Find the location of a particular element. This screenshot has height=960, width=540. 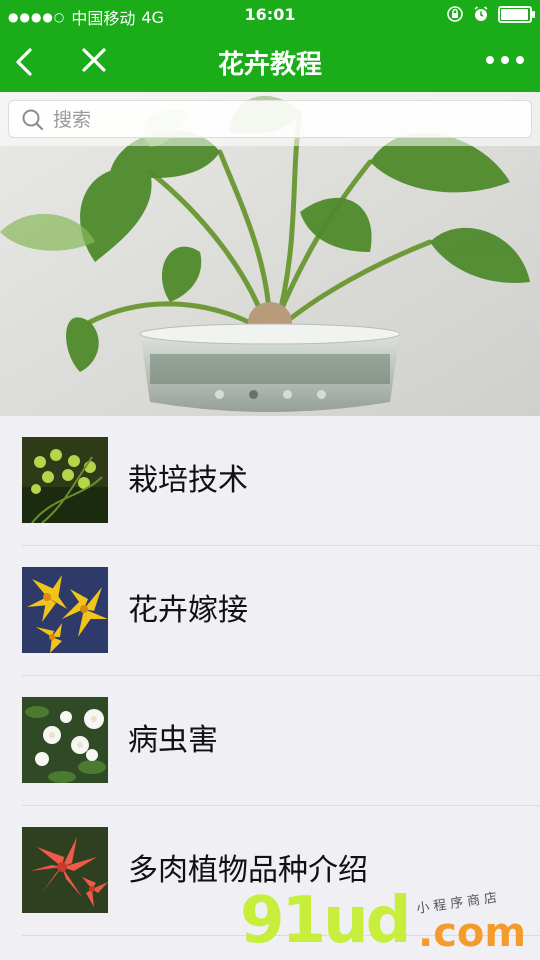

battery-icon is located at coordinates (516, 14).